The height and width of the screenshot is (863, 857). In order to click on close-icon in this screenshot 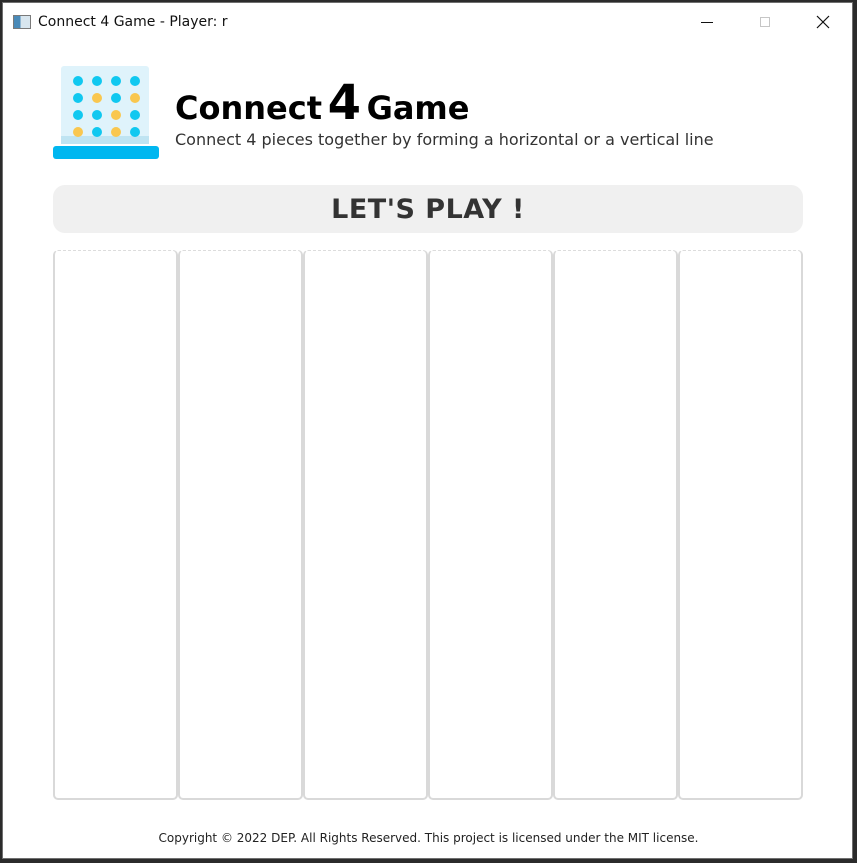, I will do `click(823, 22)`.